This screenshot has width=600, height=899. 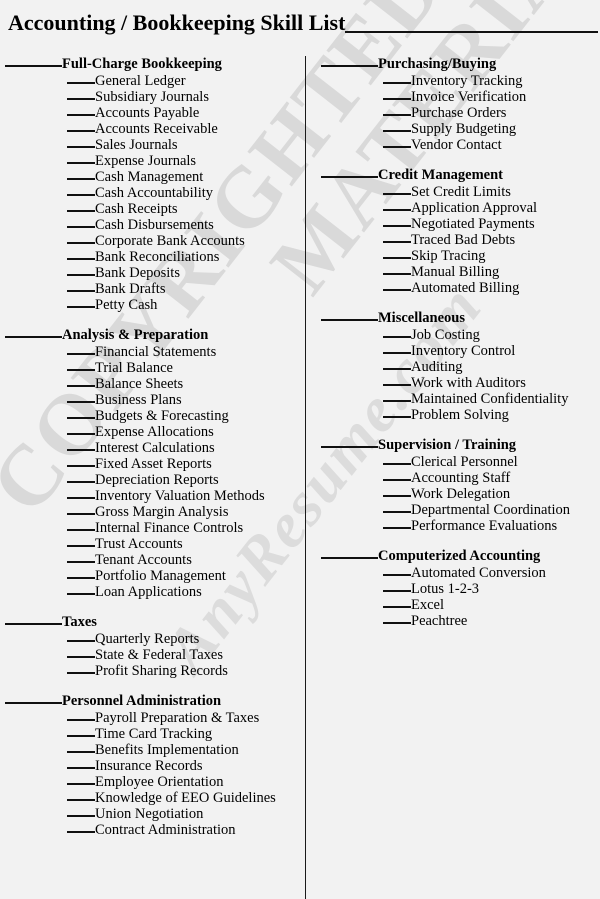 What do you see at coordinates (460, 510) in the screenshot?
I see `skill-item: Departmental Coordination` at bounding box center [460, 510].